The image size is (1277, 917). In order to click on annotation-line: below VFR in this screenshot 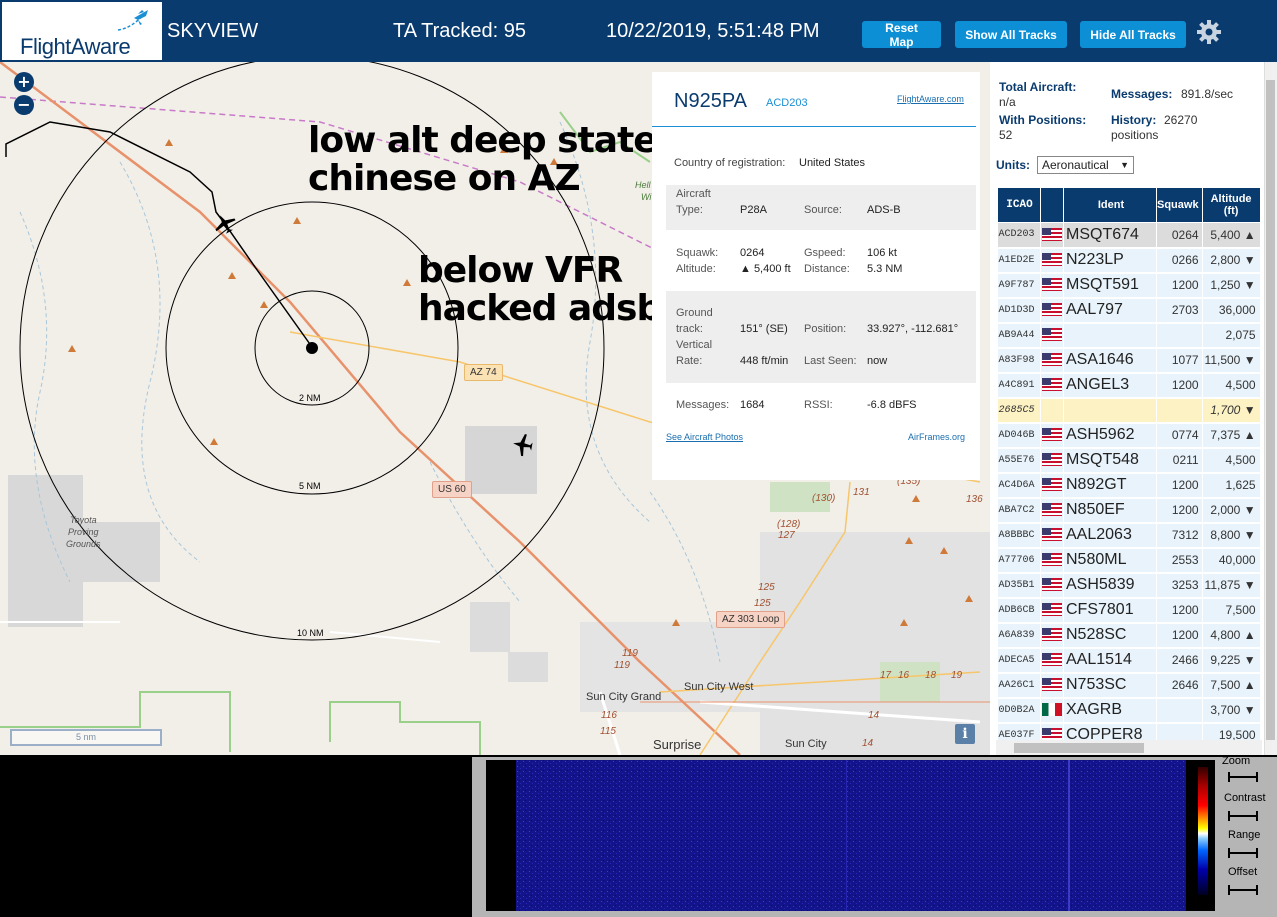, I will do `click(520, 270)`.